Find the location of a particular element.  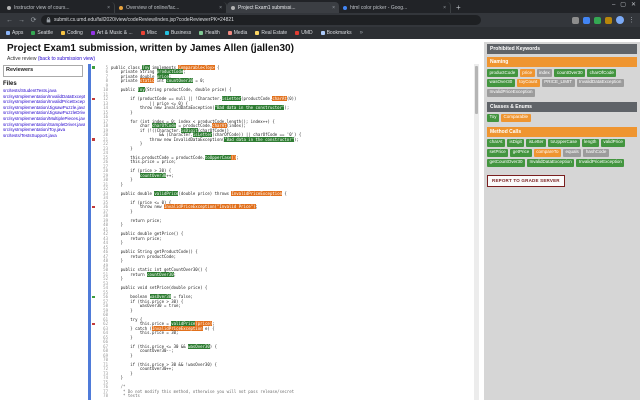

bookmark-item: Seattle is located at coordinates (42, 33).